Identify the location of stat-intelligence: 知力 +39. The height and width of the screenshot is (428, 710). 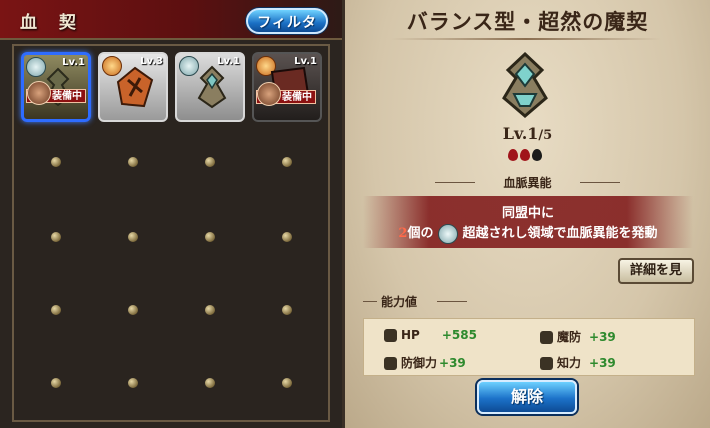
(578, 362).